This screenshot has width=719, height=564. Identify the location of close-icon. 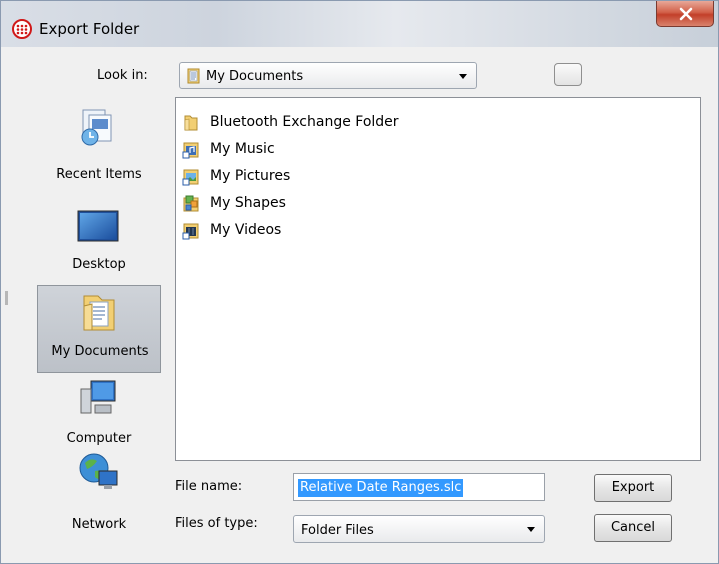
(686, 14).